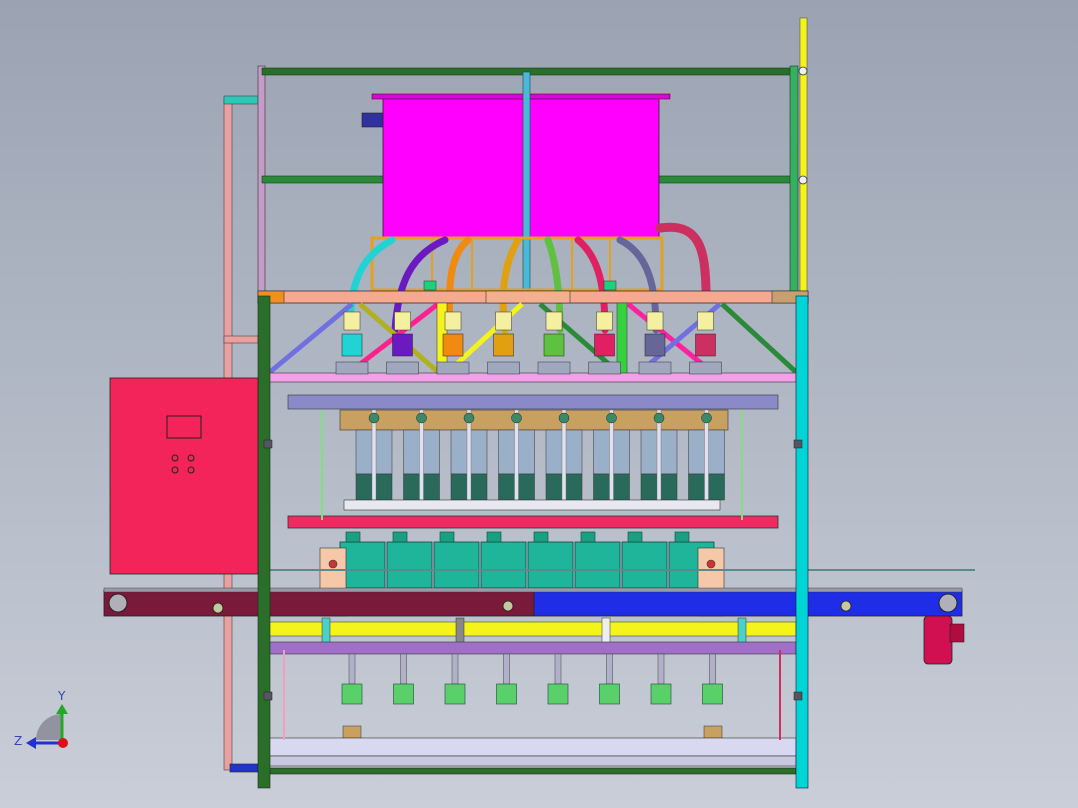 The height and width of the screenshot is (808, 1078). Describe the element at coordinates (521, 167) in the screenshot. I see `supply-tank` at that location.